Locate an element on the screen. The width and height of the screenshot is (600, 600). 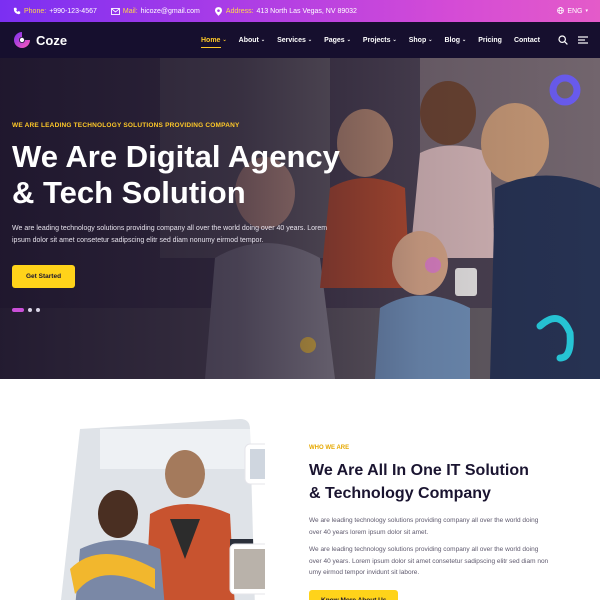
language-label: ENG is located at coordinates (575, 11).